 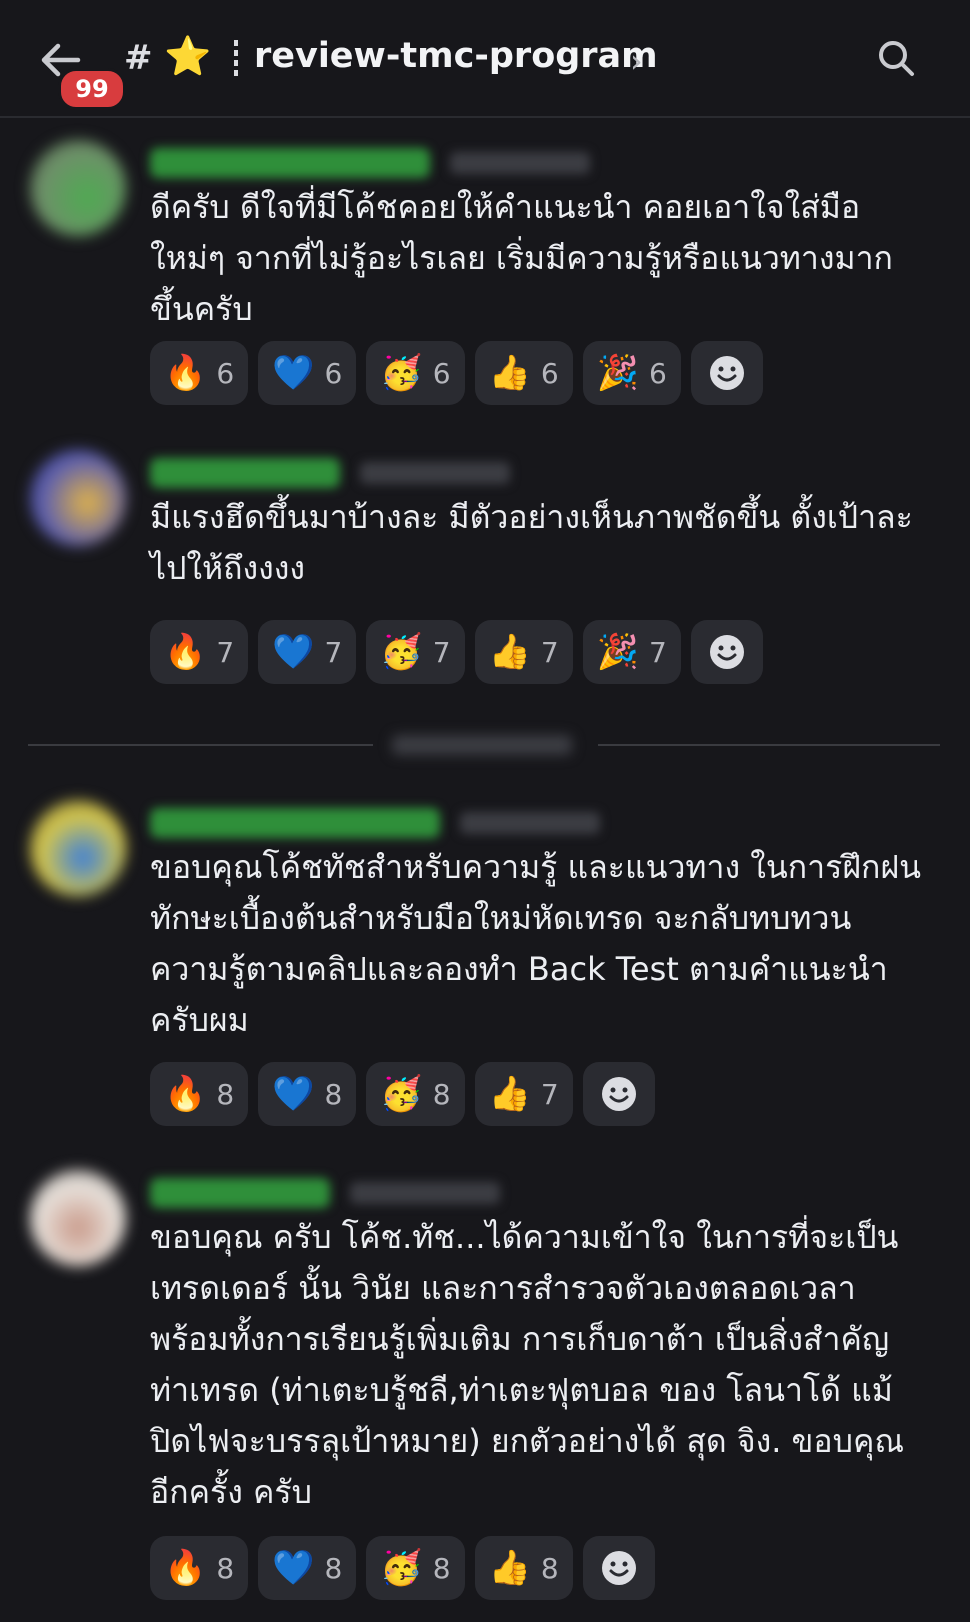 I want to click on reaction-blue-heart: 💙 7, so click(x=307, y=652).